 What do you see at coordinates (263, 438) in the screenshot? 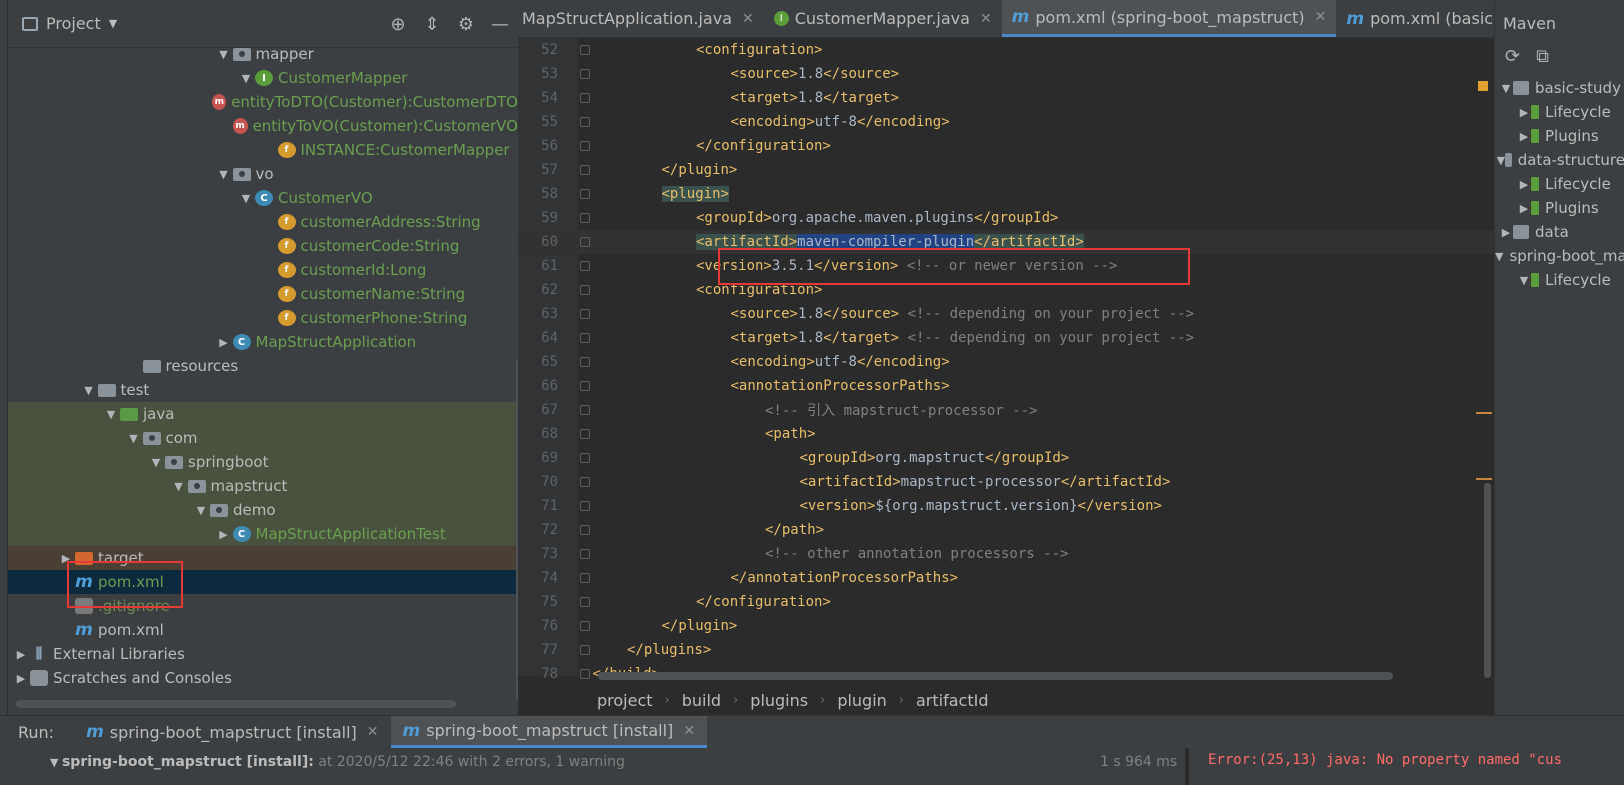
I see `tree-item: ▼ com` at bounding box center [263, 438].